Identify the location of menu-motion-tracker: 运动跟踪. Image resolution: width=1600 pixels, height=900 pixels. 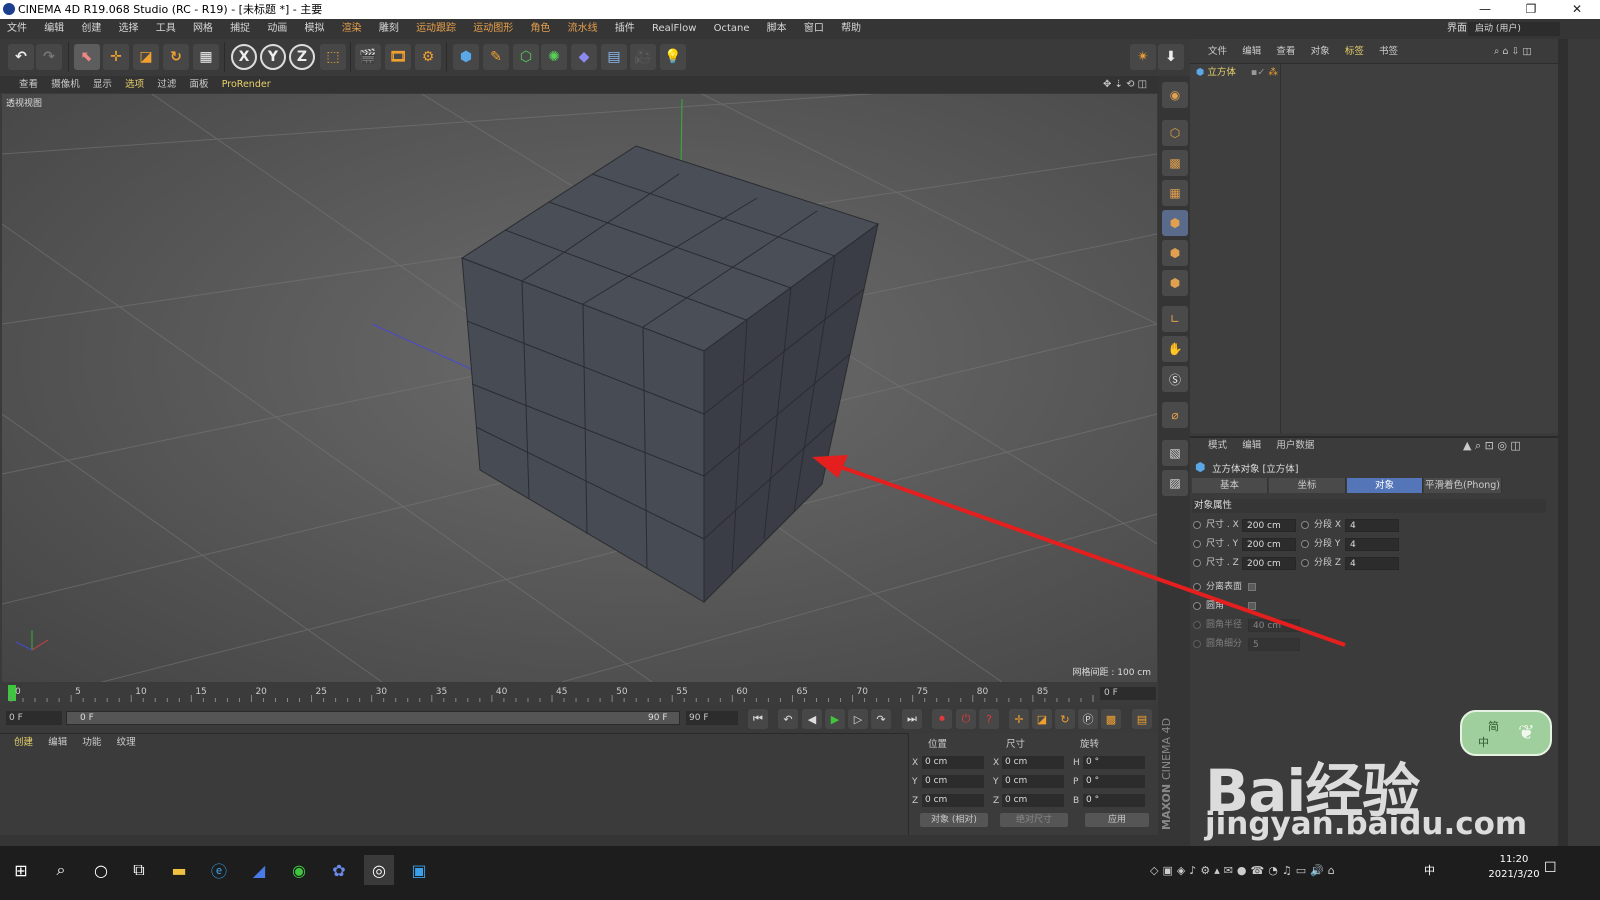
(436, 29).